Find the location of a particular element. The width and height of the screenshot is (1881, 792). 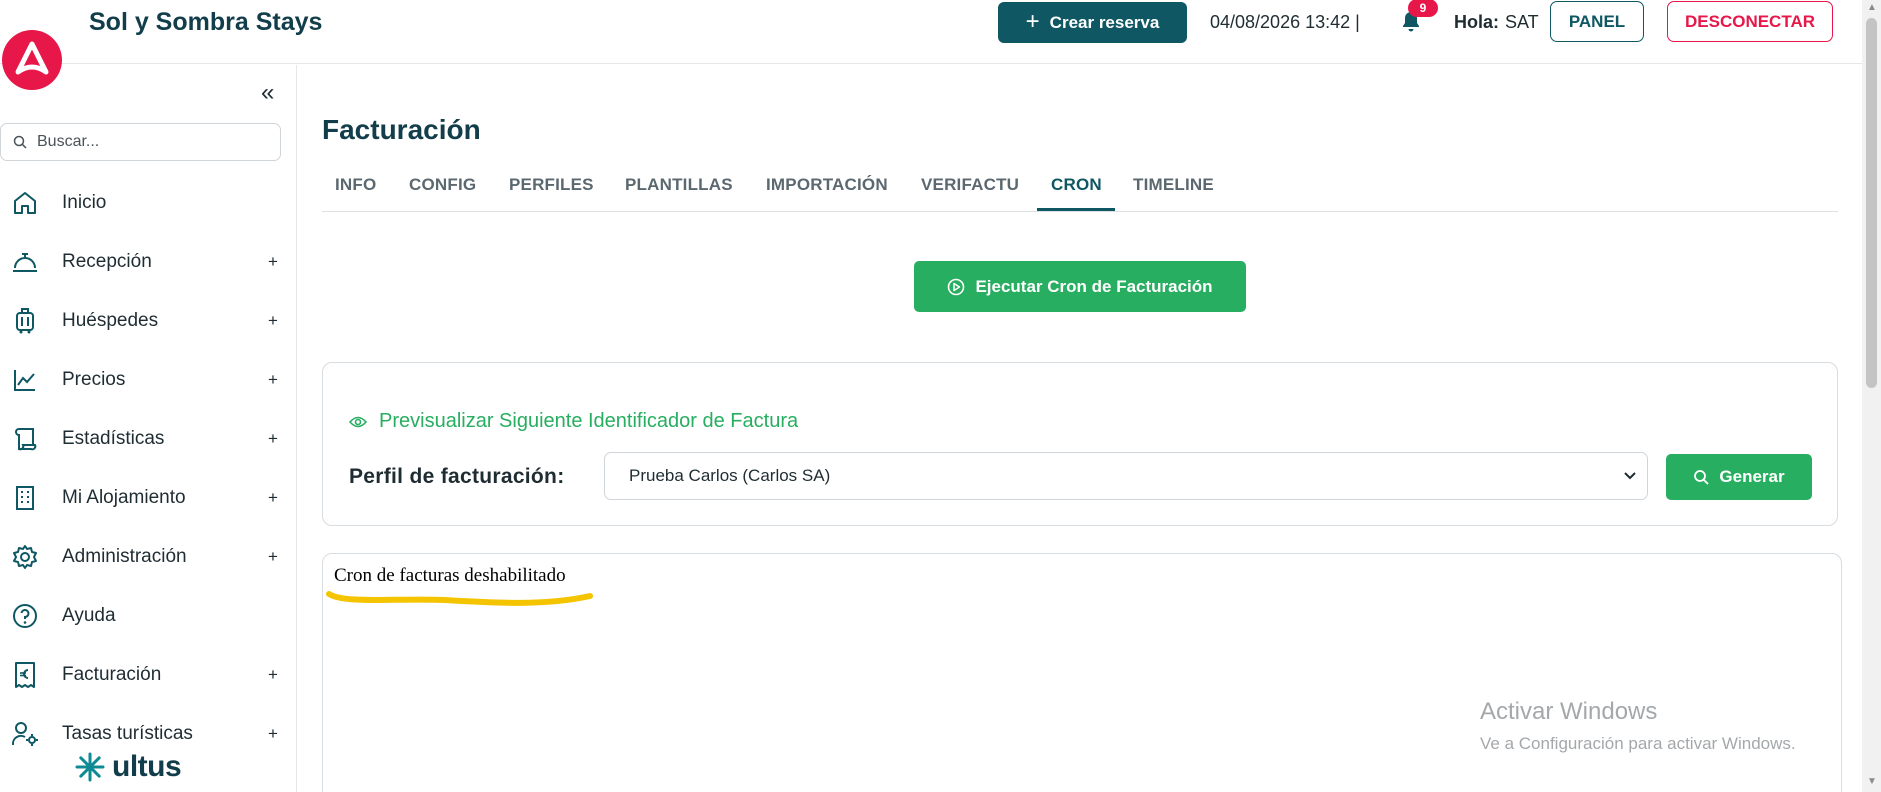

scroll-down-arrow-icon: ▼ is located at coordinates (1872, 781).